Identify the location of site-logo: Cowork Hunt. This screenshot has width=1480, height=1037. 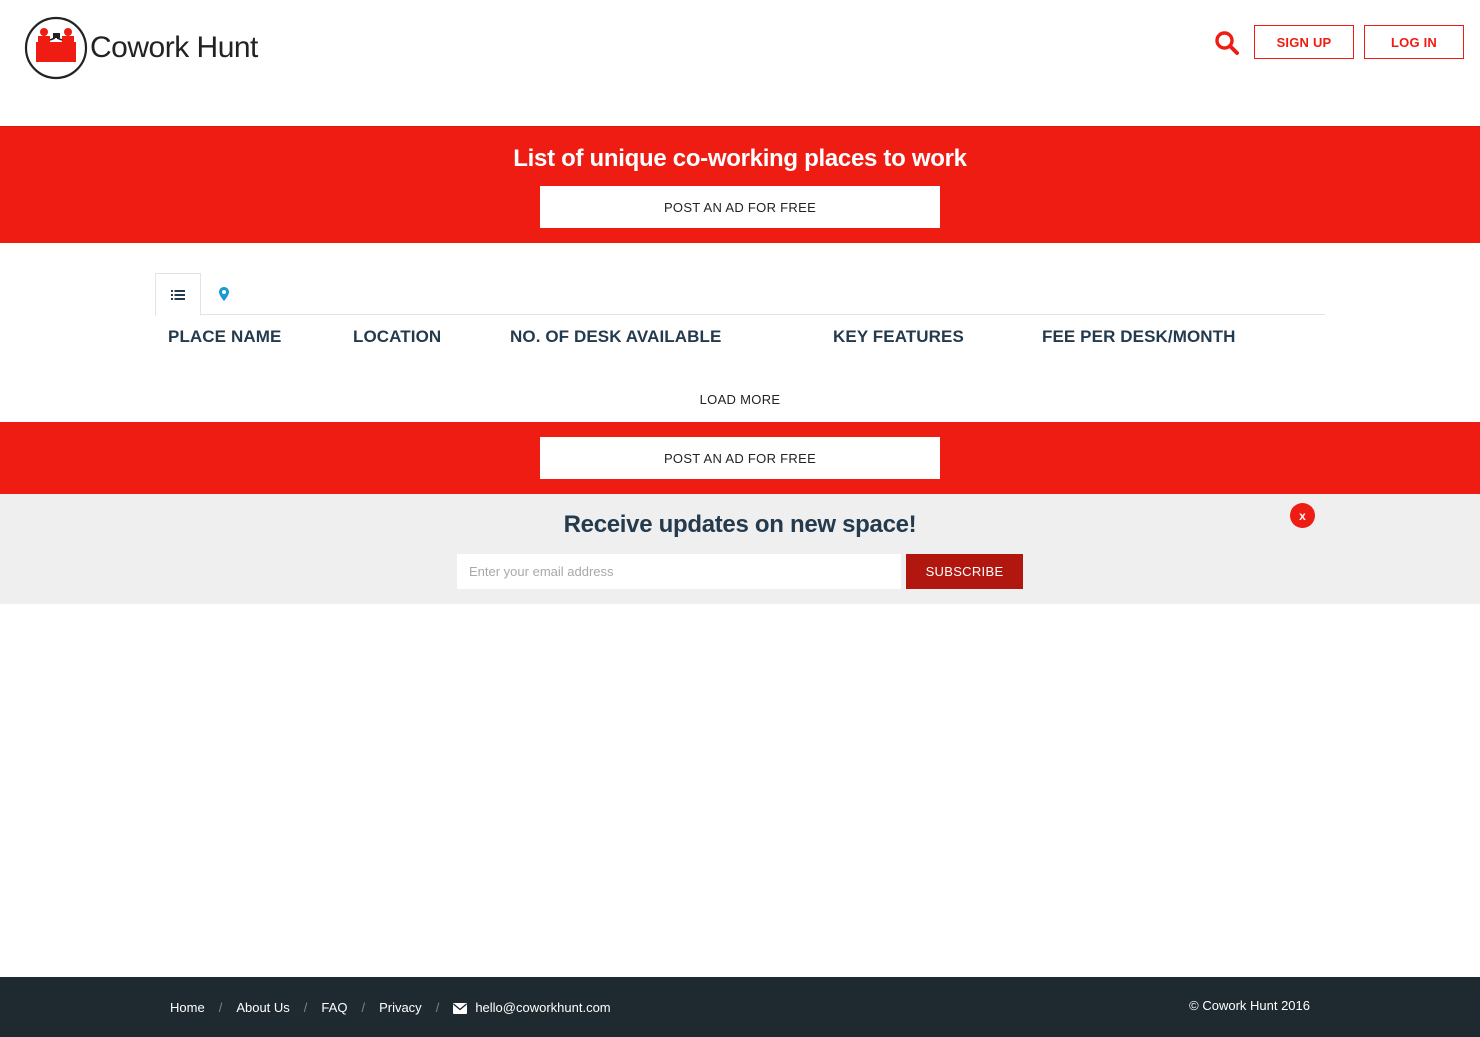
(144, 48).